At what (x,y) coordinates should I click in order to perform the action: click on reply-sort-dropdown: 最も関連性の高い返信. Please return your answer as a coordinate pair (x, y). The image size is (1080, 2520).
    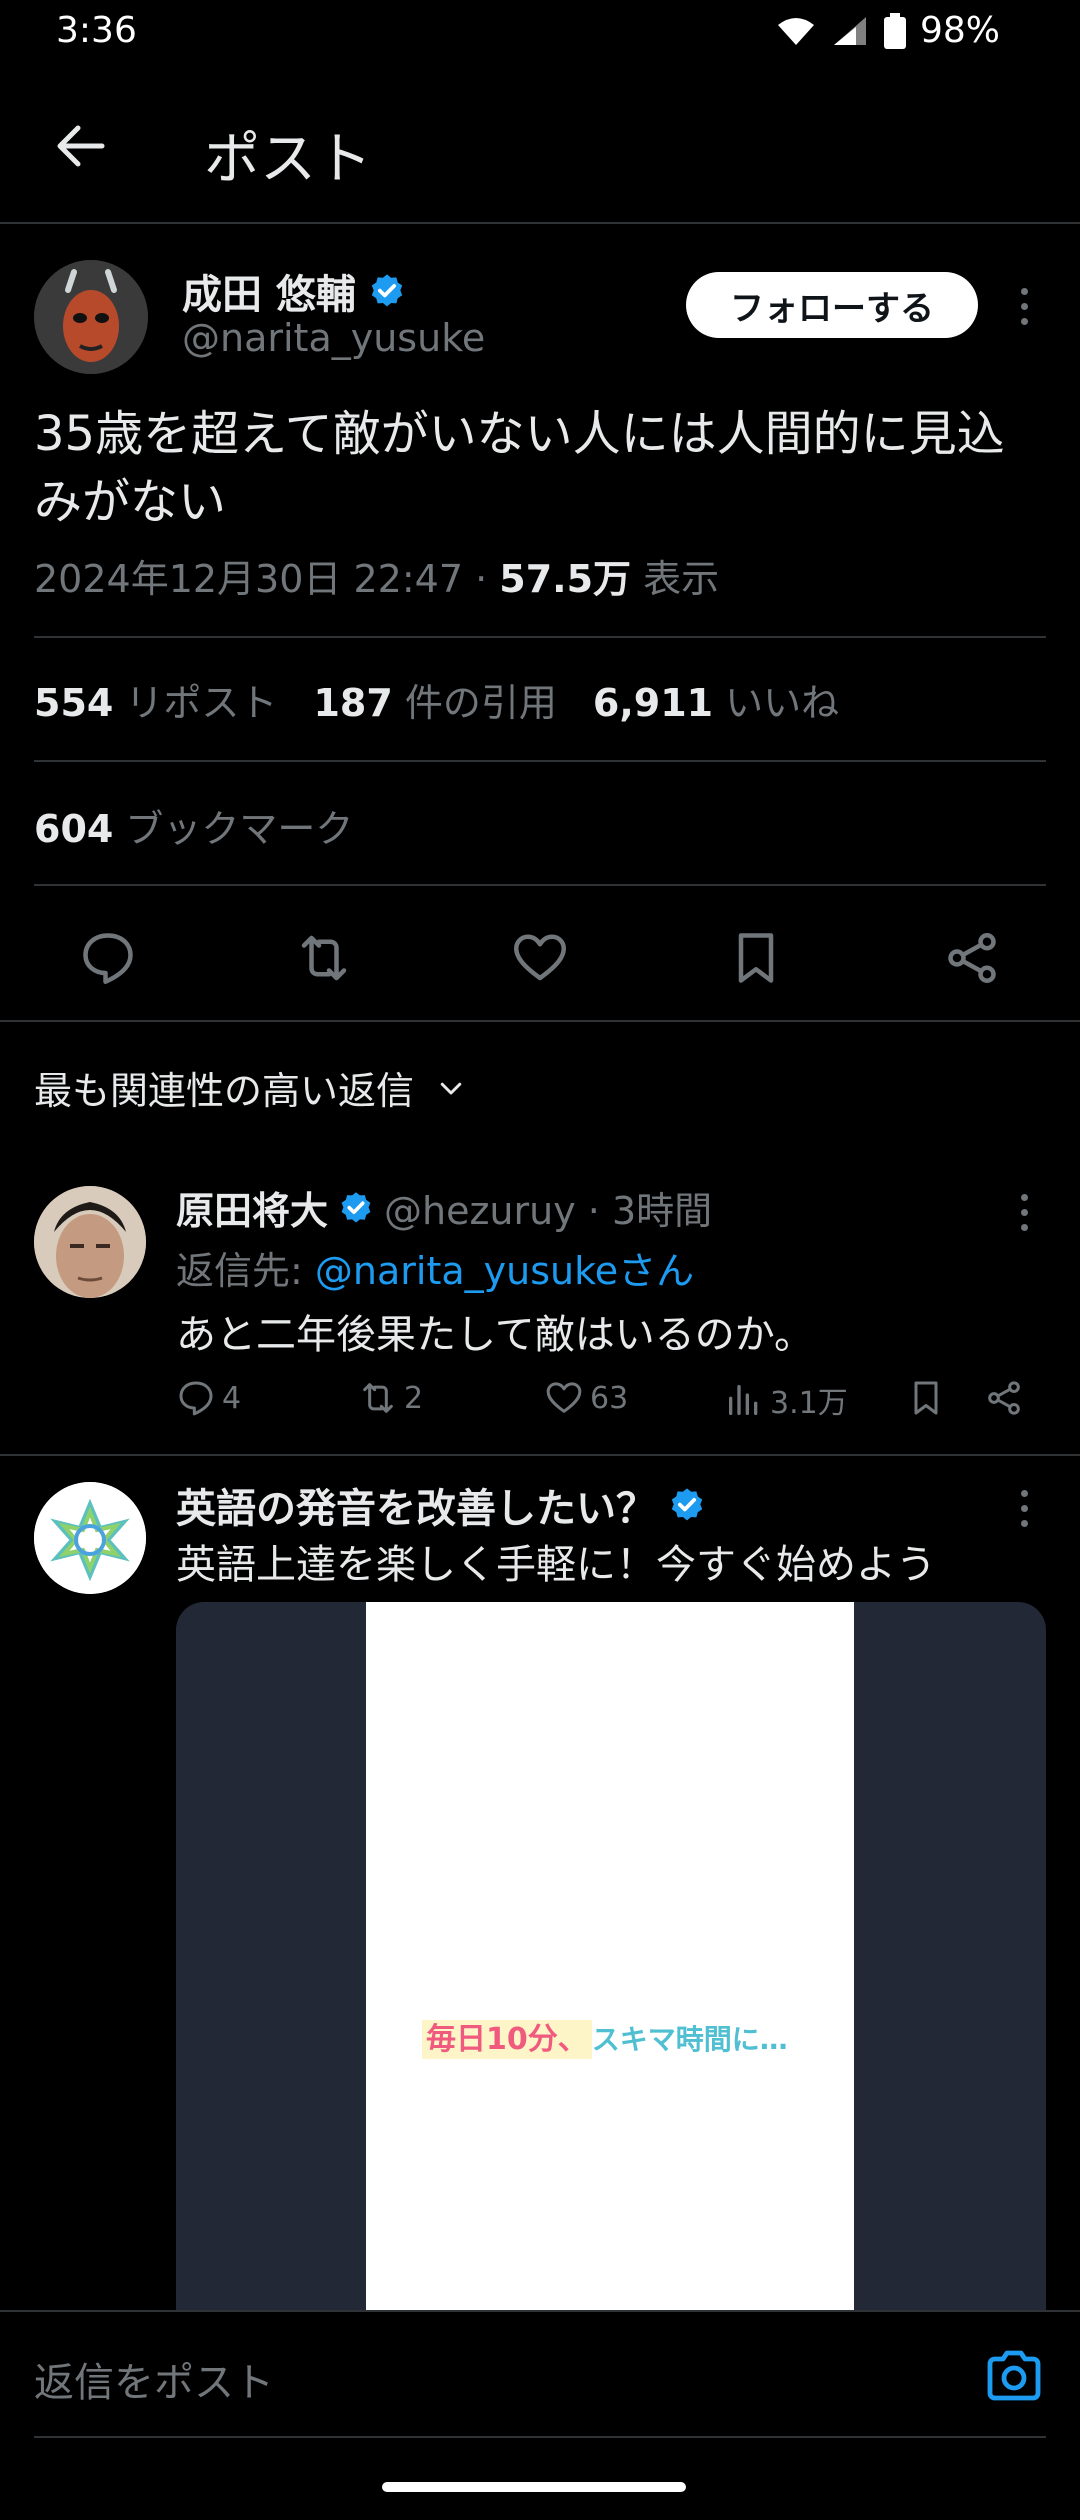
    Looking at the image, I should click on (250, 1087).